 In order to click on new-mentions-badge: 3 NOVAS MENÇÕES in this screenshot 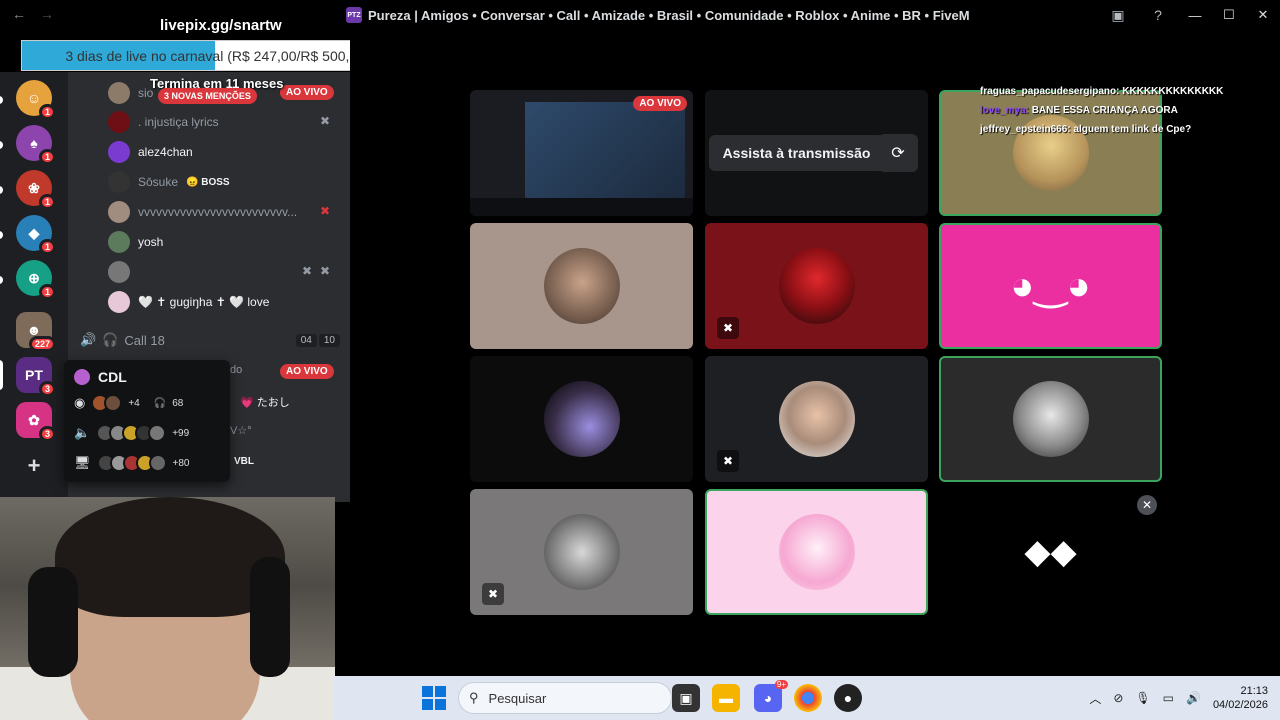, I will do `click(207, 96)`.